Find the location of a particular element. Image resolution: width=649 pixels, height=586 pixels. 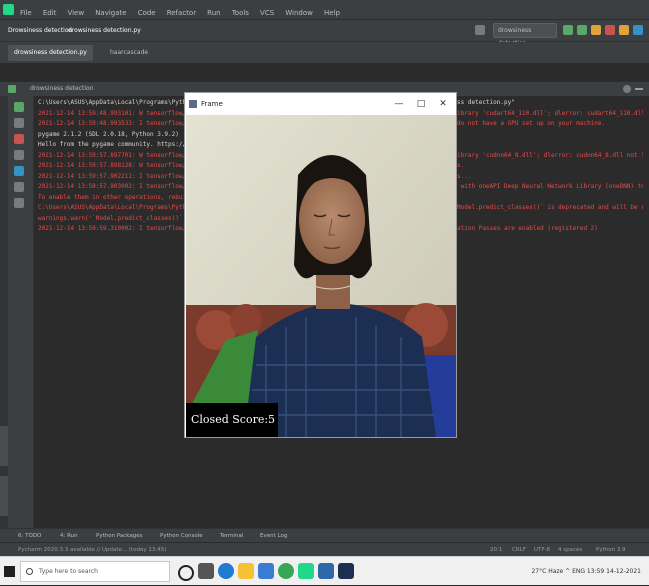

stop-icon is located at coordinates (610, 30).